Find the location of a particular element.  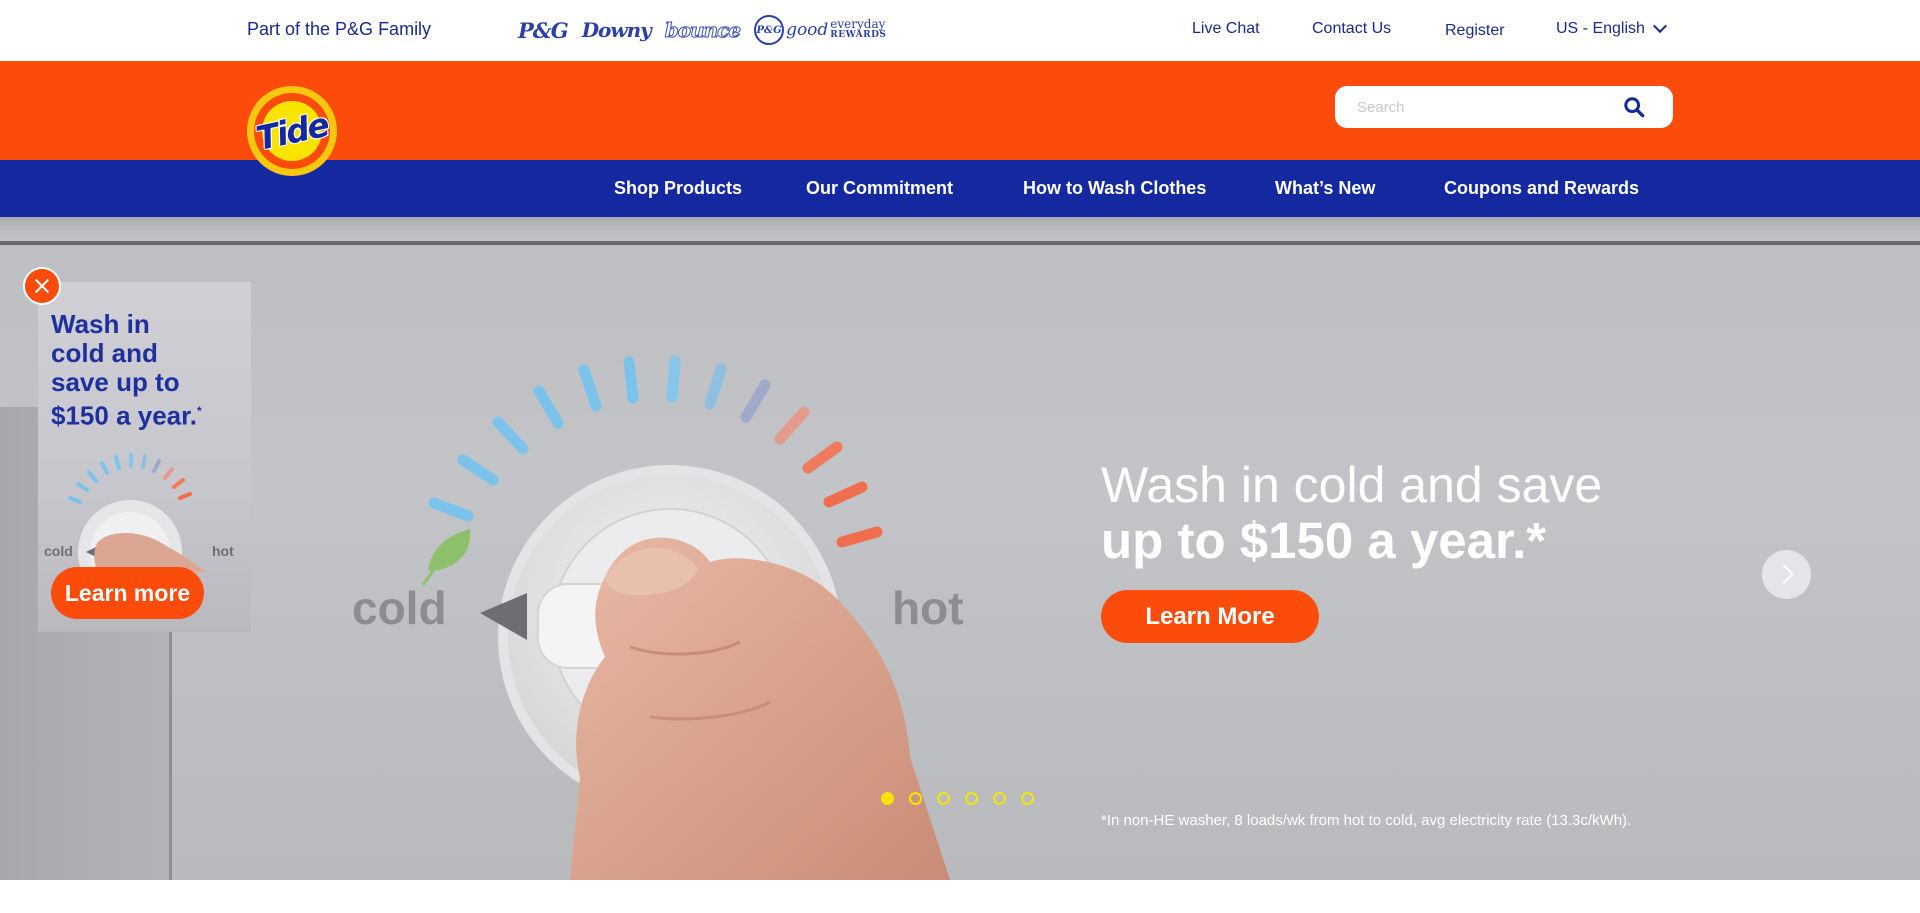

promo-learn-more-button: Learn more is located at coordinates (127, 593).